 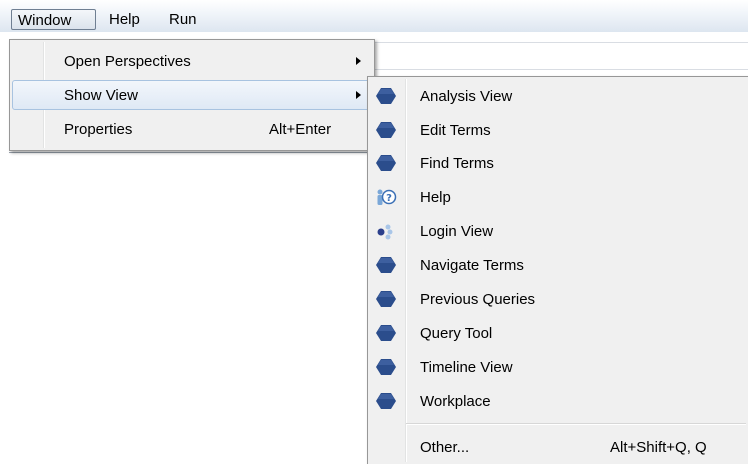 I want to click on menu-item-label: Workplace, so click(x=455, y=401).